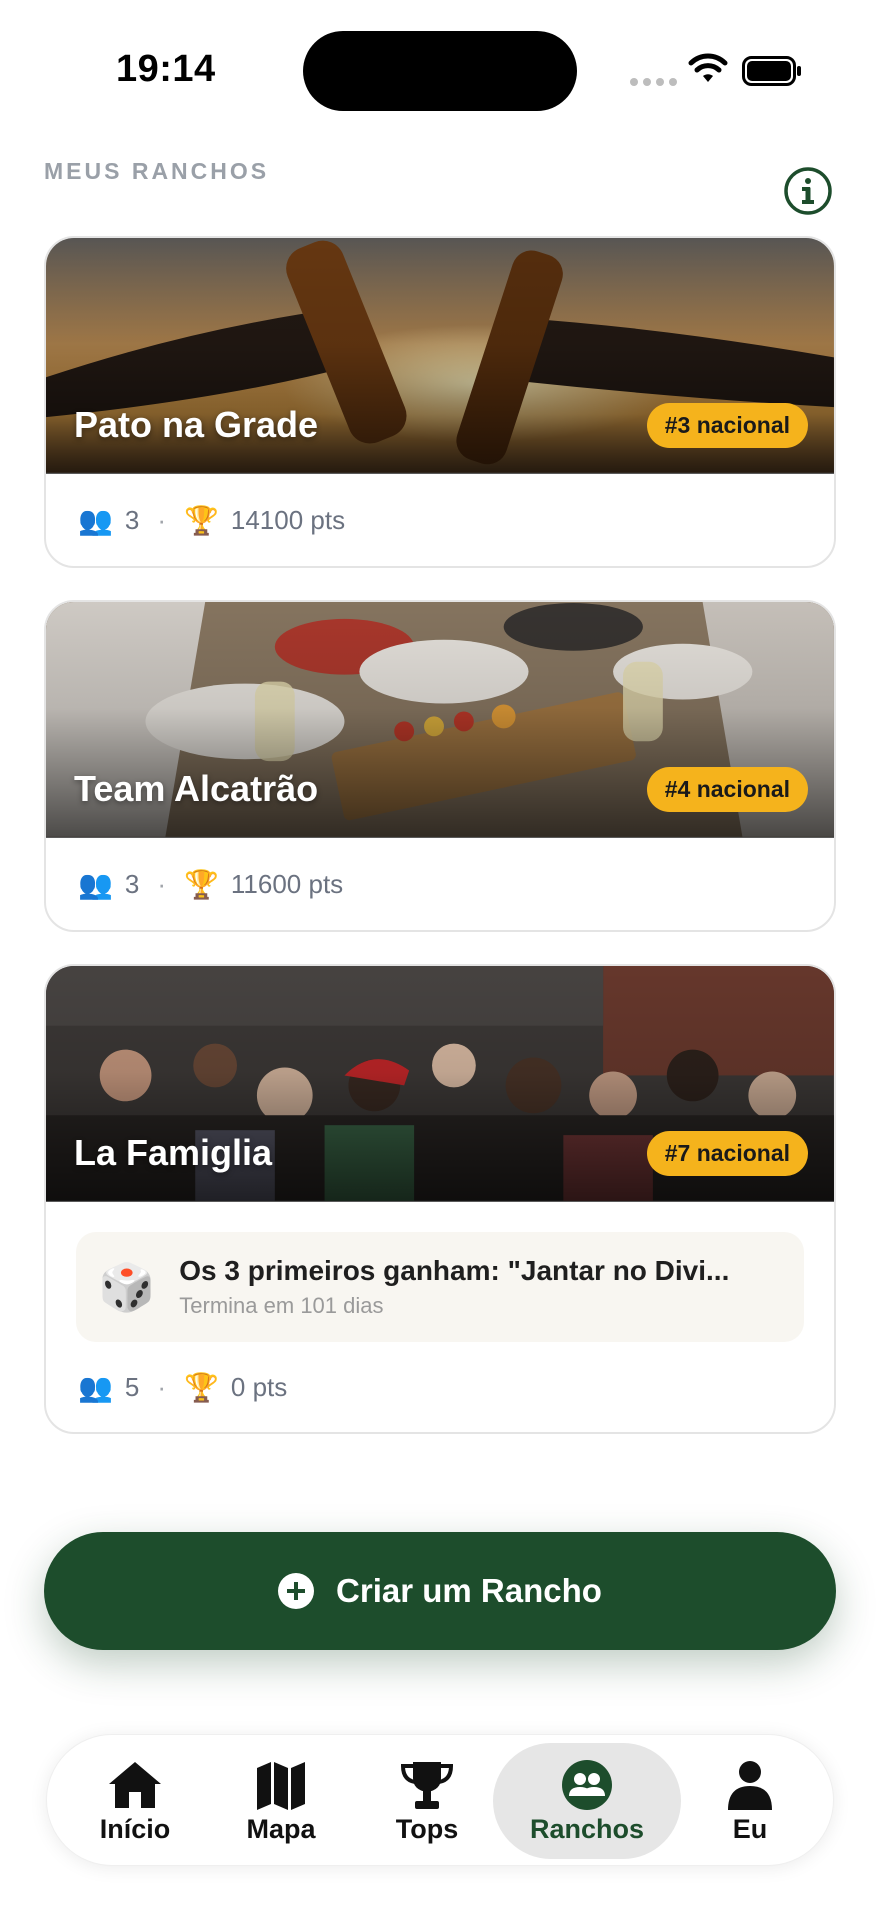  Describe the element at coordinates (196, 788) in the screenshot. I see `group-name: Team Alcatrão` at that location.